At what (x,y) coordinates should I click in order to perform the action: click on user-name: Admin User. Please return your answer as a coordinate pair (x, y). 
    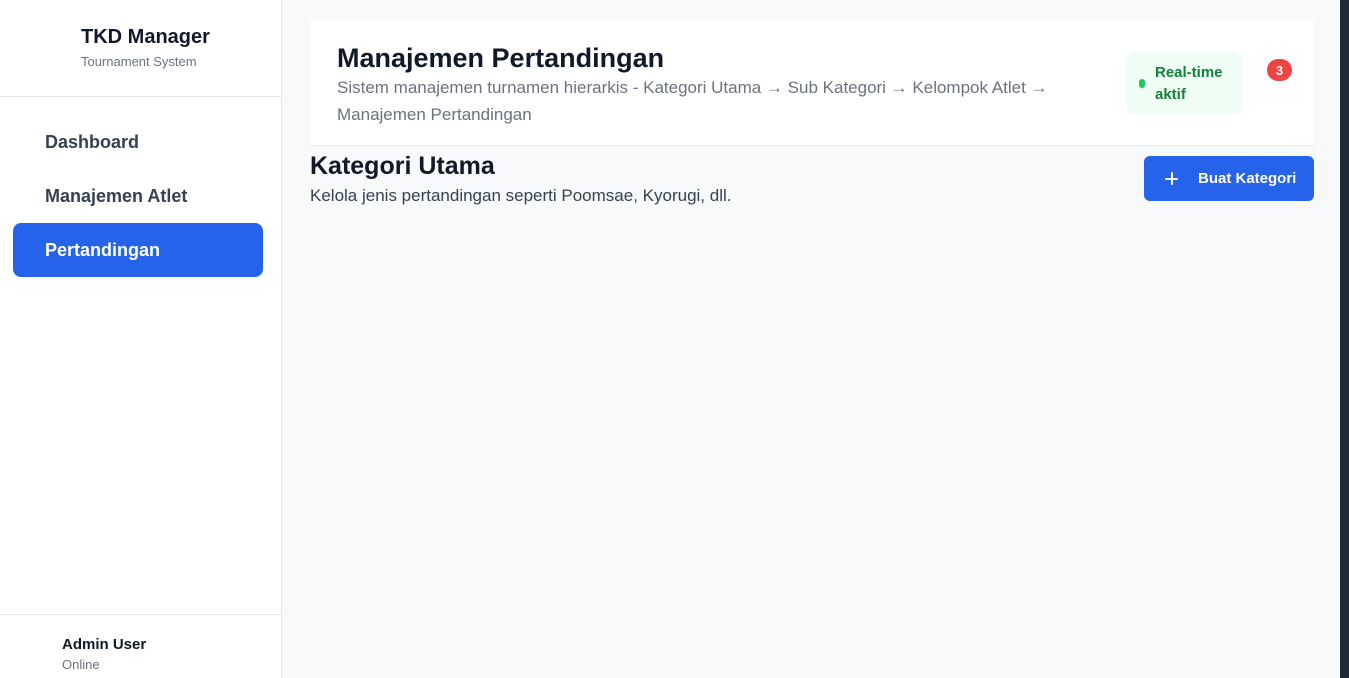
    Looking at the image, I should click on (104, 644).